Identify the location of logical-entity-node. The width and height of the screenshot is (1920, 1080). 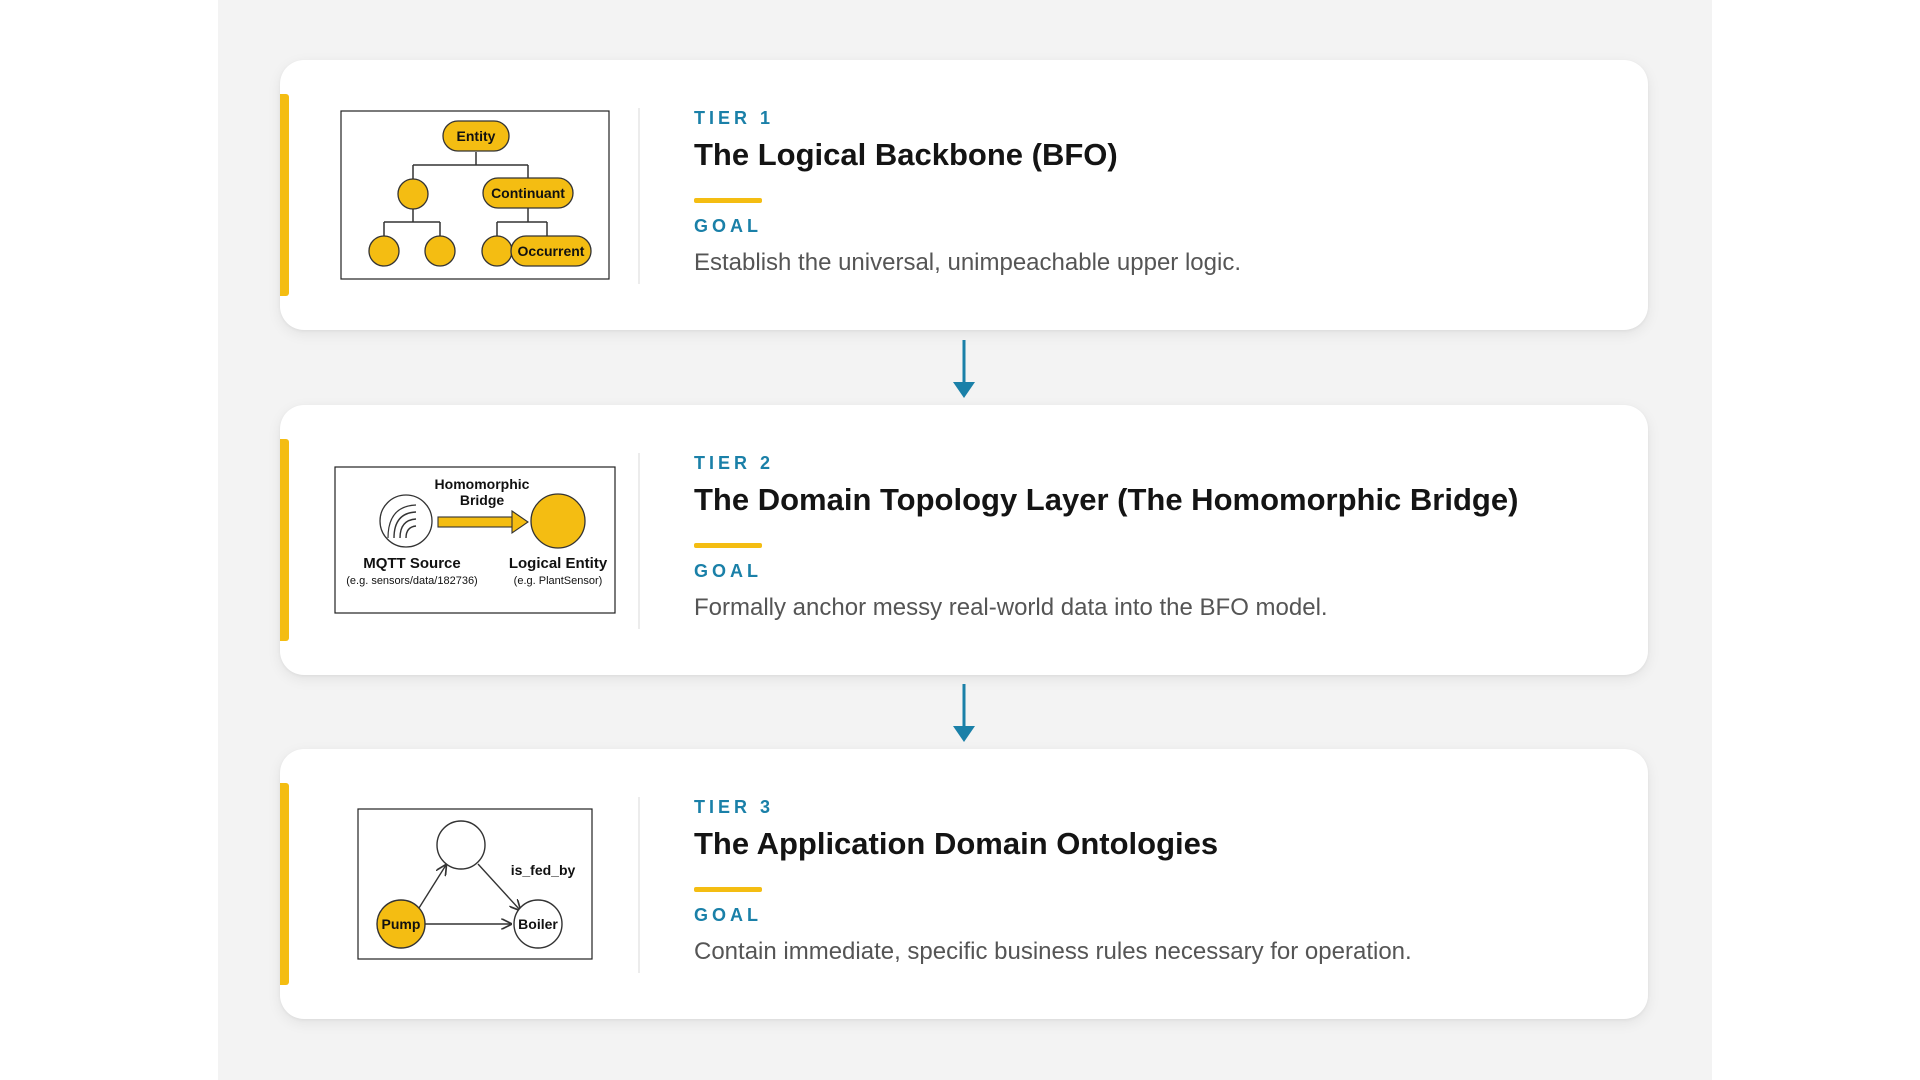
(558, 521).